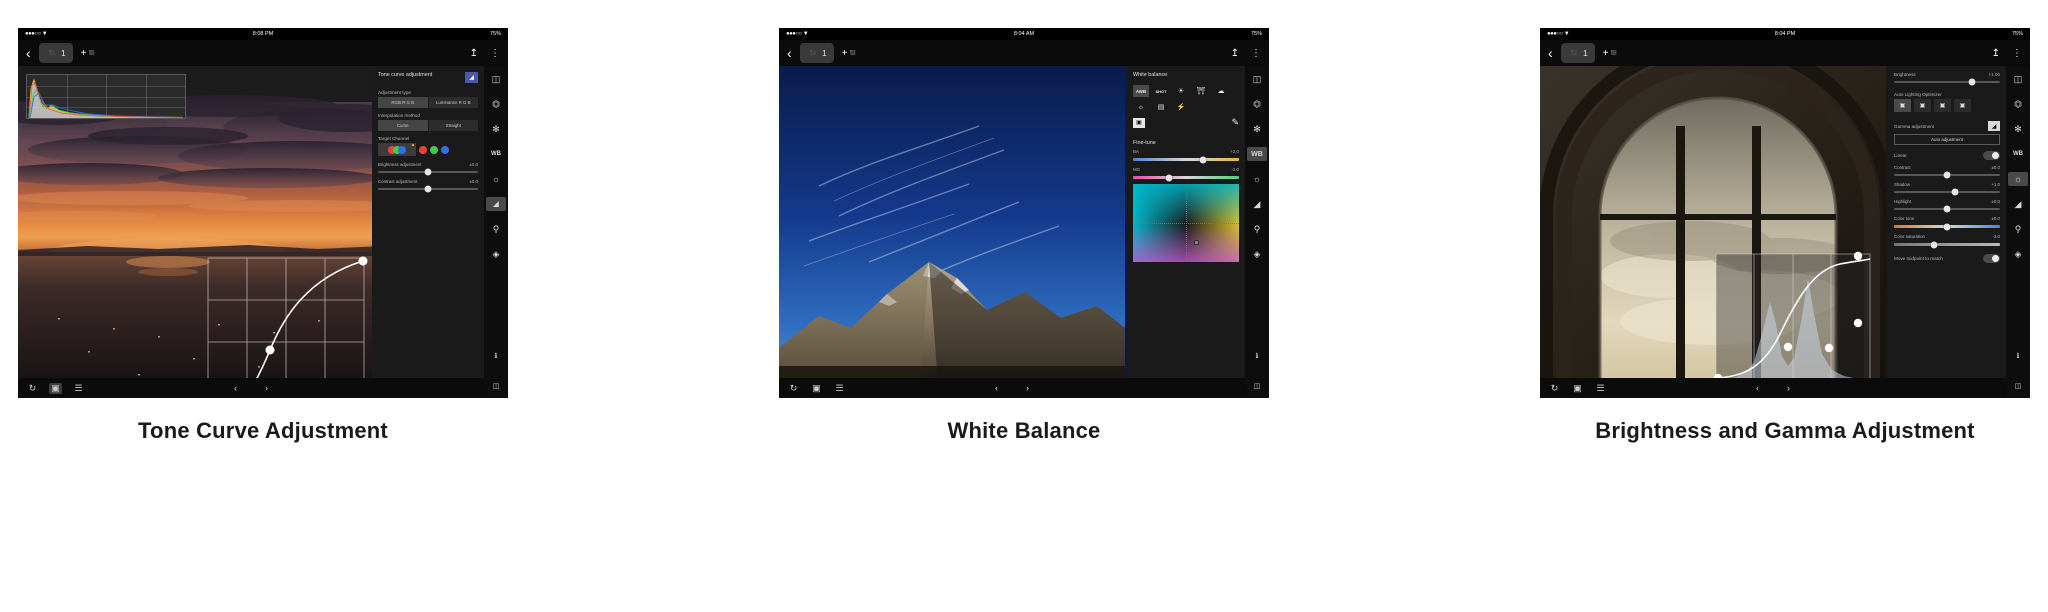 The image size is (2048, 612). What do you see at coordinates (1947, 139) in the screenshot?
I see `auto-adjustment-button: Auto adjustment` at bounding box center [1947, 139].